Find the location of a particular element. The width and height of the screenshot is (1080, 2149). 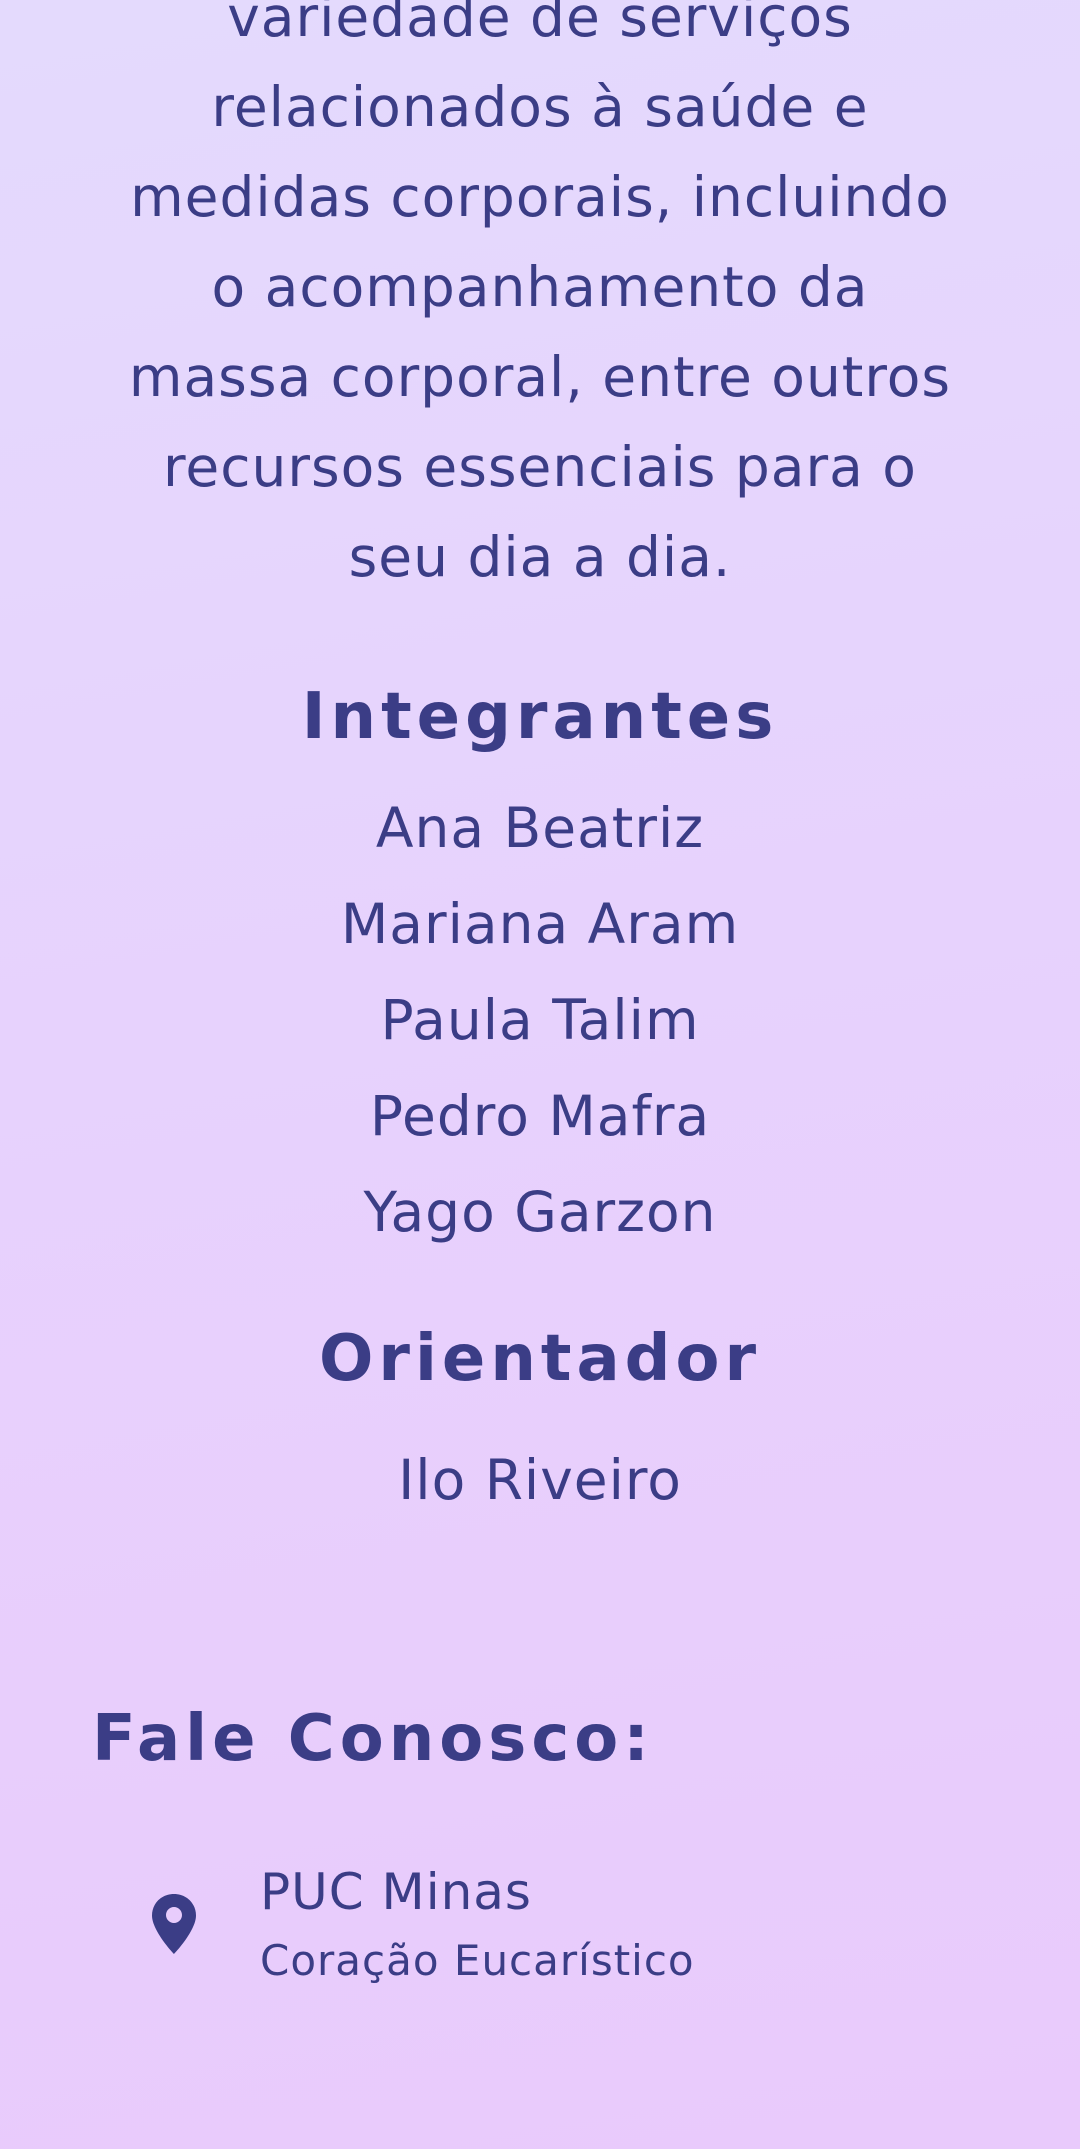

about-line: o acompanhamento da is located at coordinates (540, 287).